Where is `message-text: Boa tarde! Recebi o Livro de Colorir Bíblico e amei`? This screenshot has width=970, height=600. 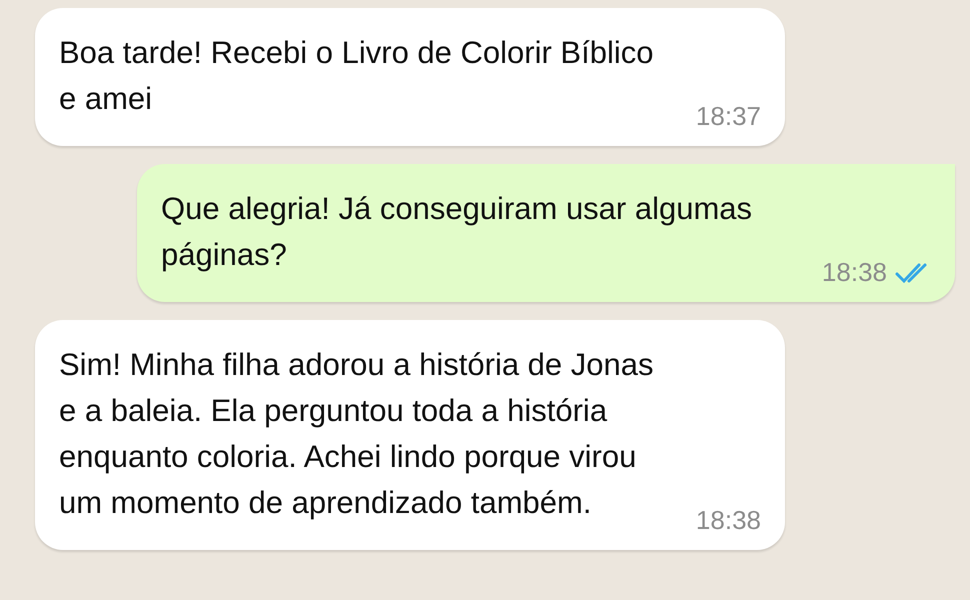 message-text: Boa tarde! Recebi o Livro de Colorir Bíblico e amei is located at coordinates (356, 76).